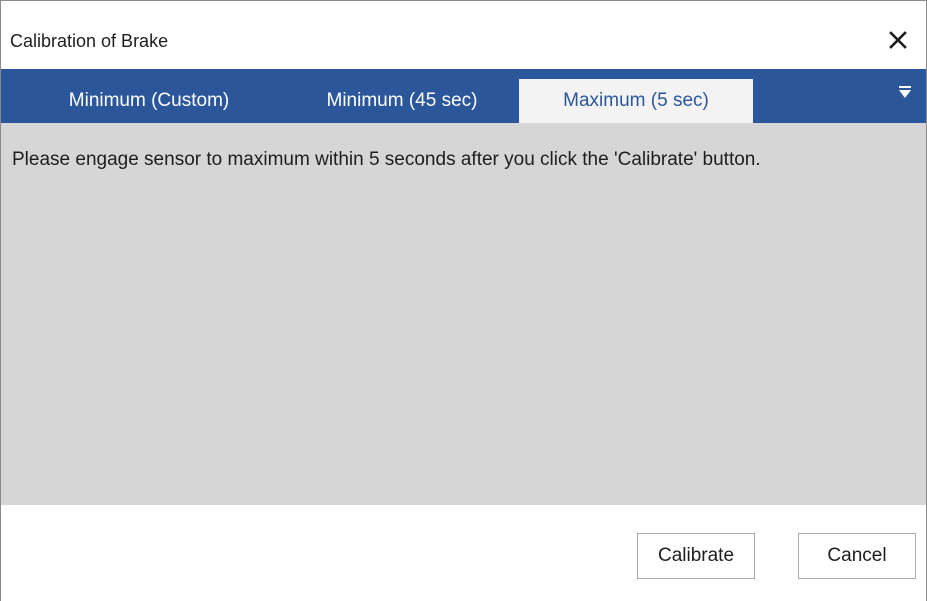  Describe the element at coordinates (463, 35) in the screenshot. I see `title-bar: Calibration of Brake` at that location.